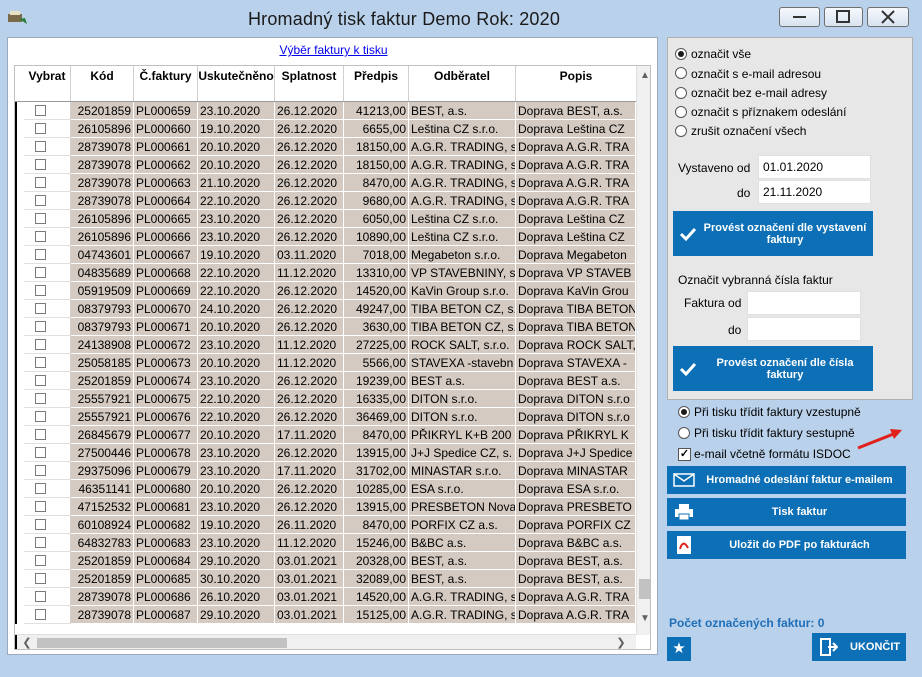 The height and width of the screenshot is (677, 922). Describe the element at coordinates (799, 17) in the screenshot. I see `minimize-button` at that location.